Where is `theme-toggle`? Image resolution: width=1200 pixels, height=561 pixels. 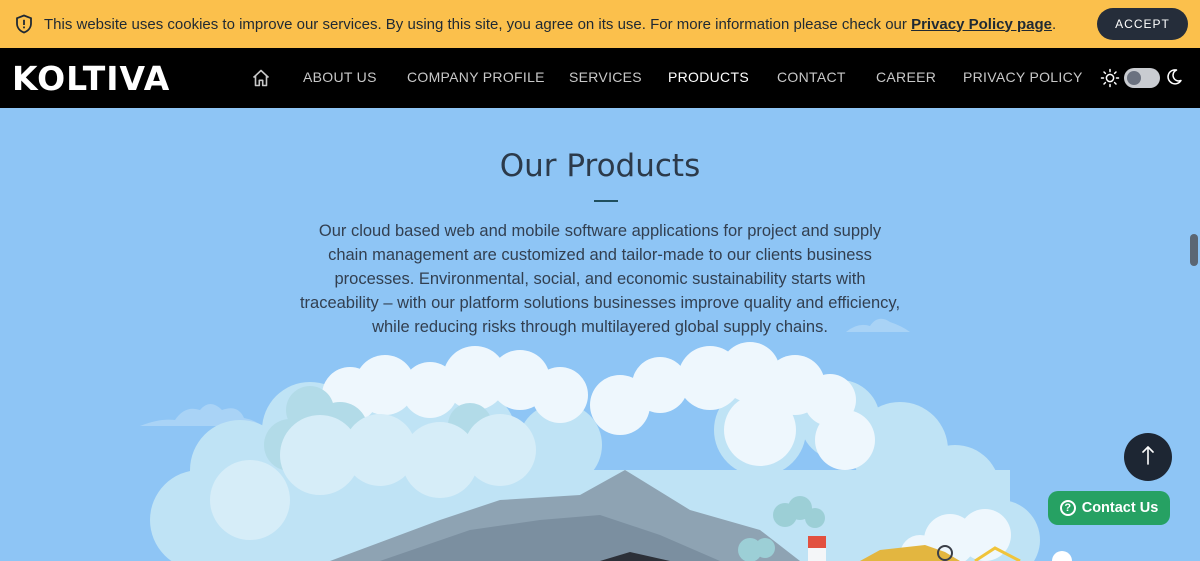
theme-toggle is located at coordinates (1142, 78).